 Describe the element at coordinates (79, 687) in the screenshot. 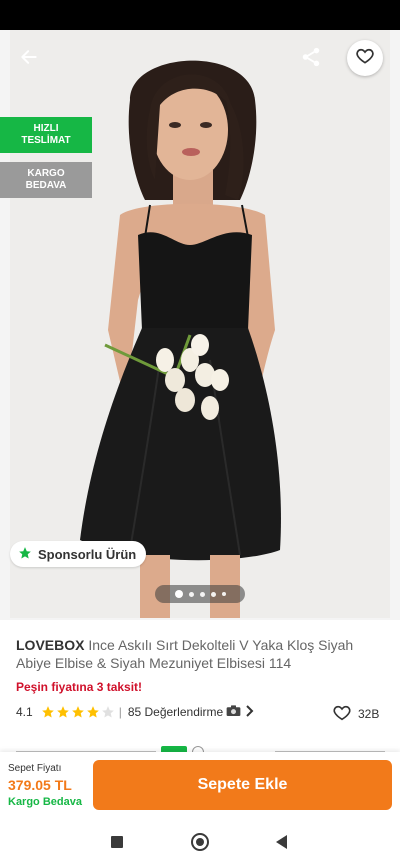

I see `installment-text: Peşin fiyatına 3 taksit!` at that location.